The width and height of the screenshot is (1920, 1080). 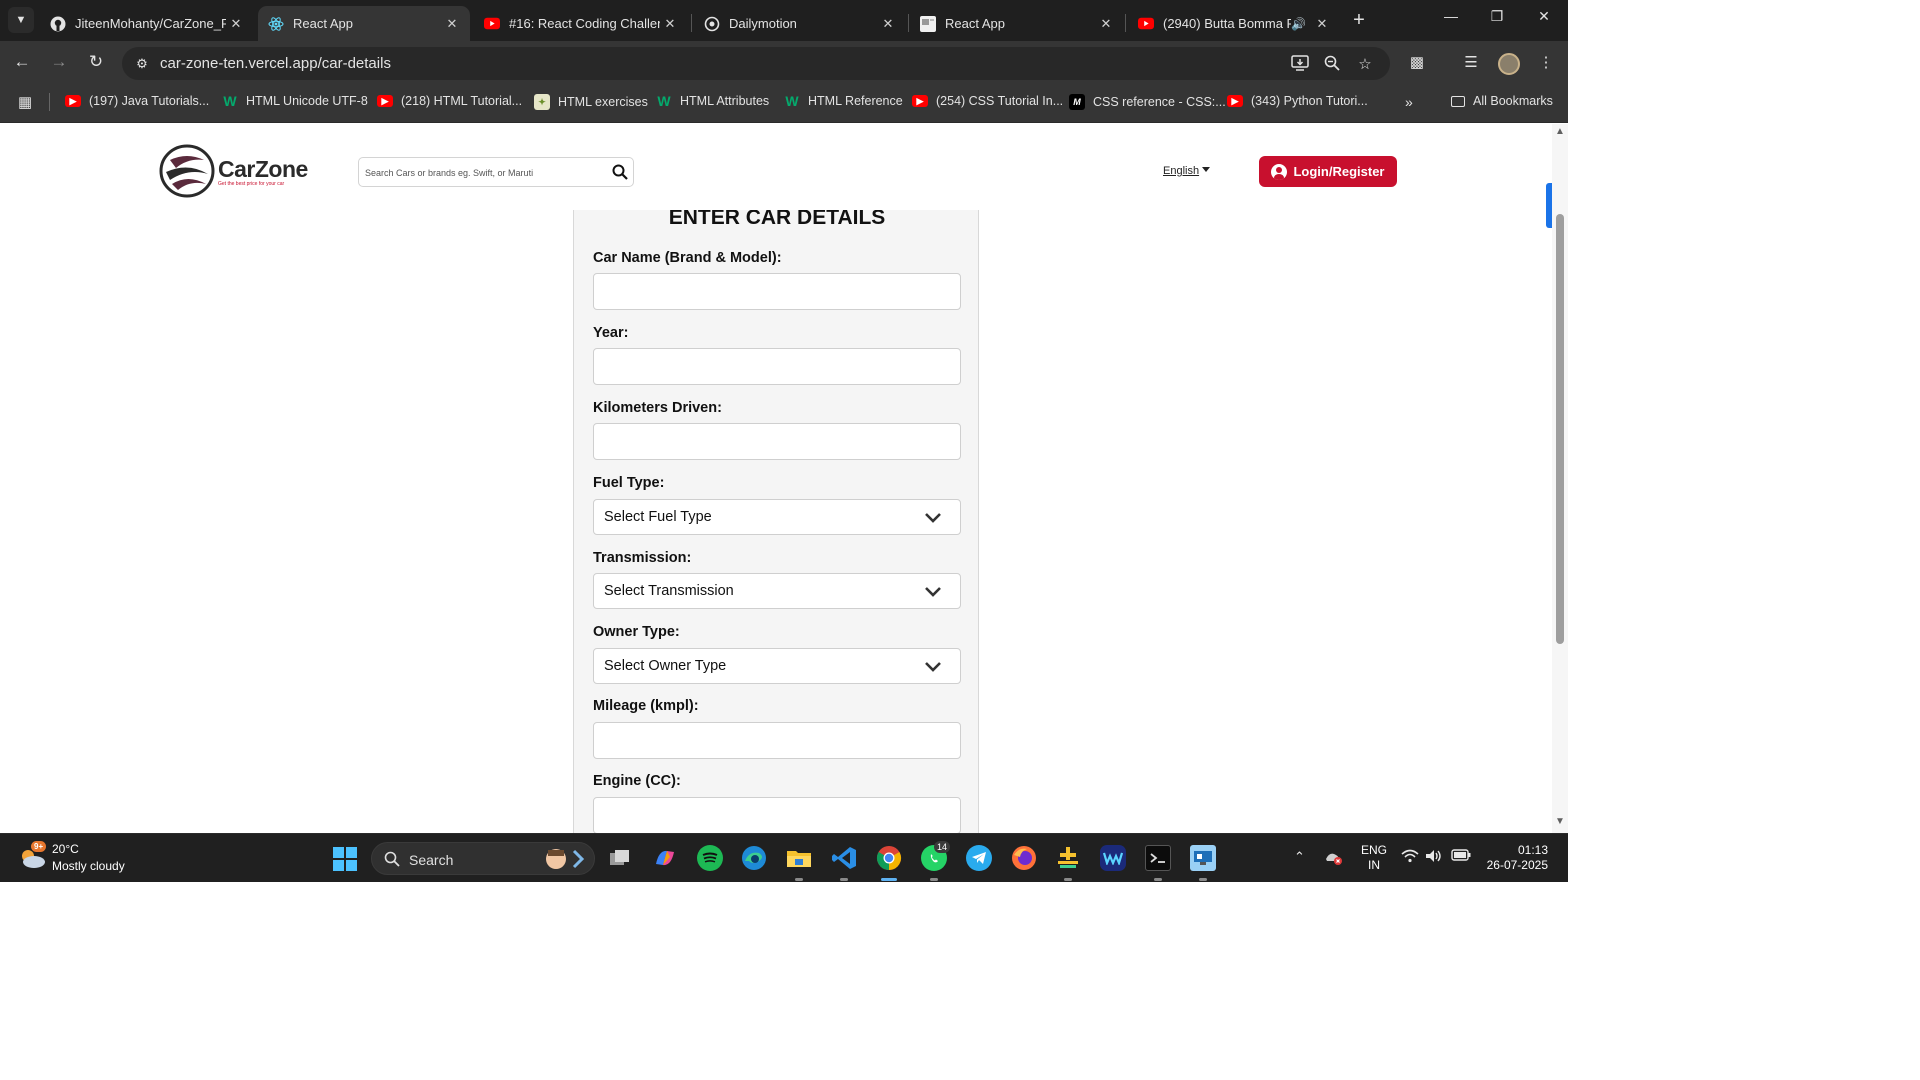 I want to click on webex-icon, so click(x=1113, y=858).